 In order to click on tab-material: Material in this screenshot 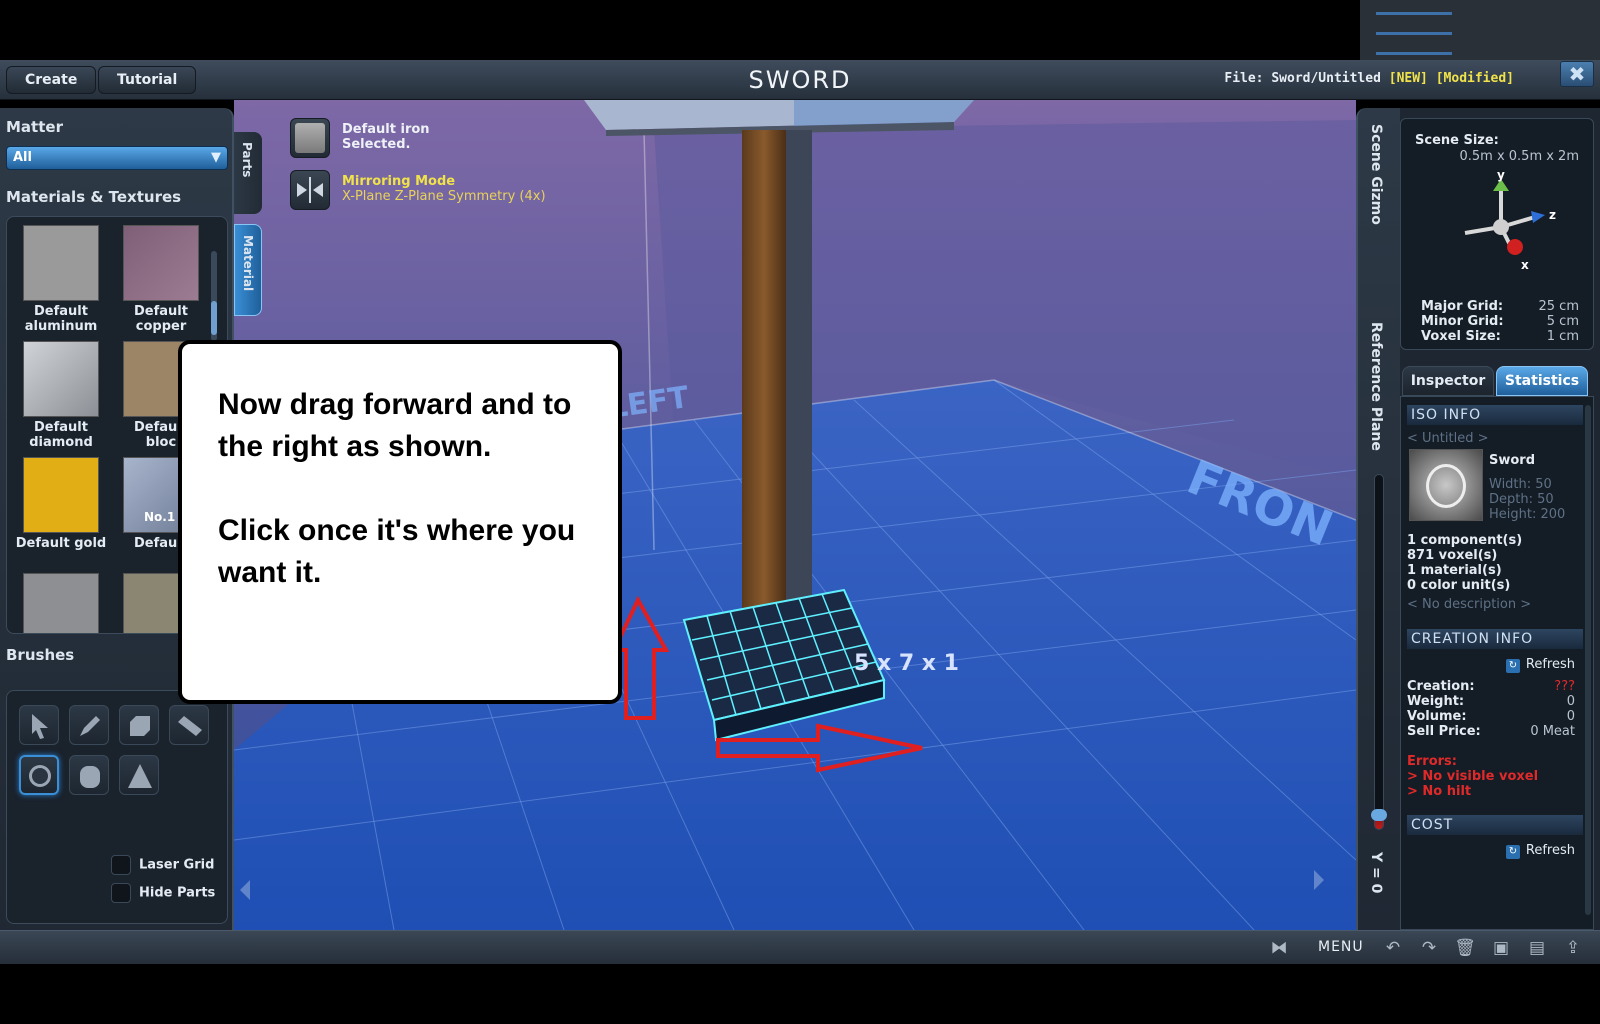, I will do `click(248, 270)`.